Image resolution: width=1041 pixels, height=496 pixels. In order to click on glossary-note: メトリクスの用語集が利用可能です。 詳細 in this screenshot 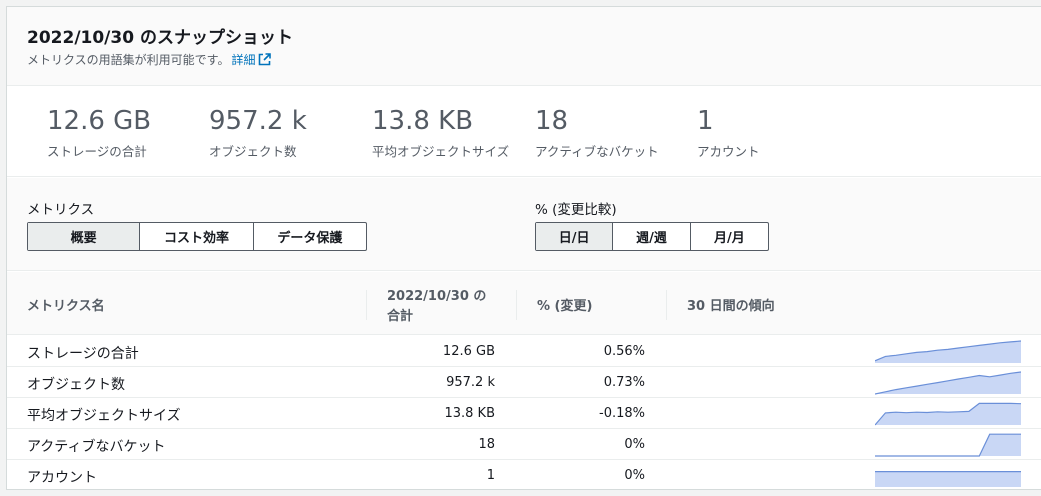, I will do `click(149, 60)`.